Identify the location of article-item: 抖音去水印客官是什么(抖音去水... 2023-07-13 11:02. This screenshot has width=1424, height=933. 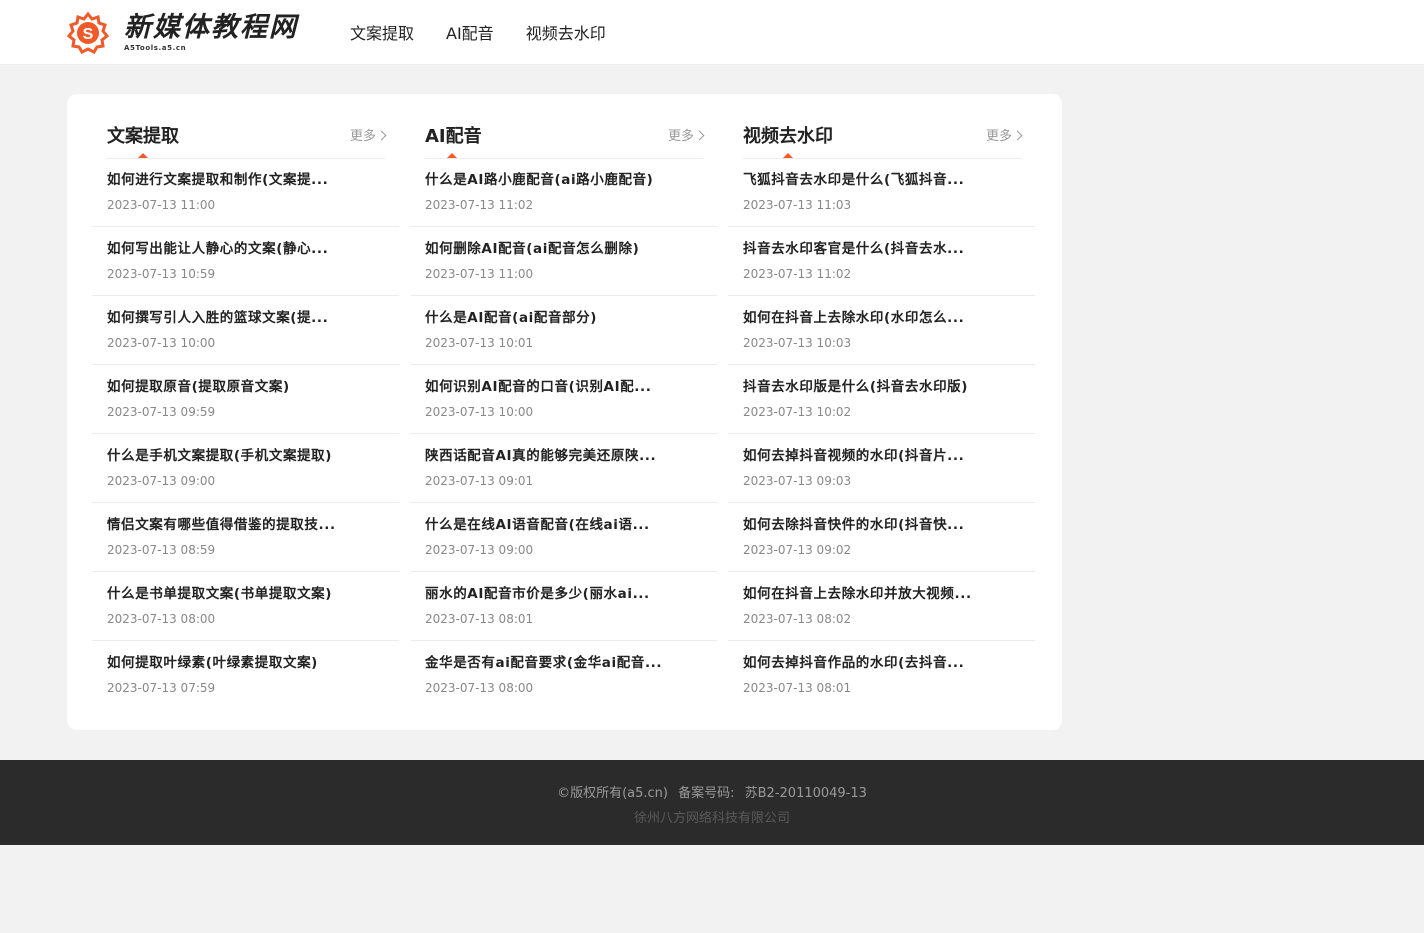
(881, 261).